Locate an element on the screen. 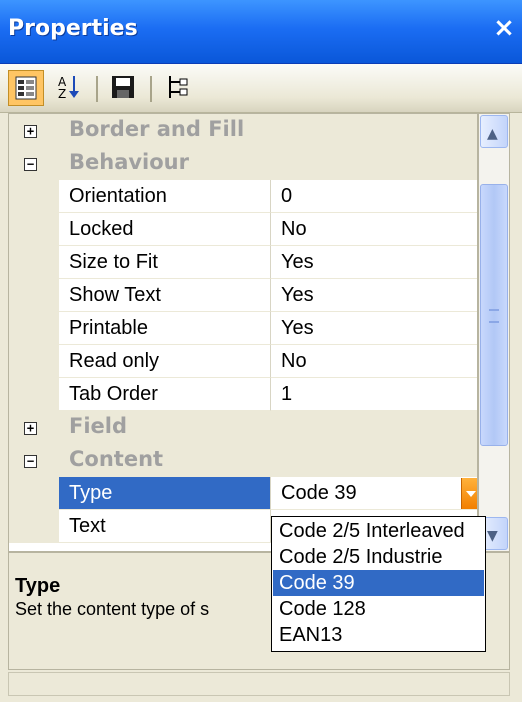 The image size is (522, 702). categorized-view-icon is located at coordinates (26, 88).